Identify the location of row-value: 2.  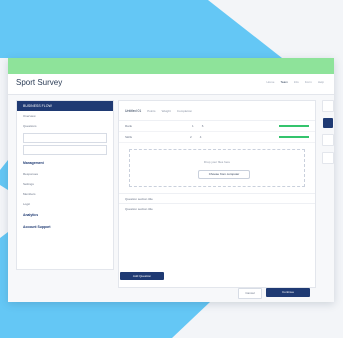
(191, 137).